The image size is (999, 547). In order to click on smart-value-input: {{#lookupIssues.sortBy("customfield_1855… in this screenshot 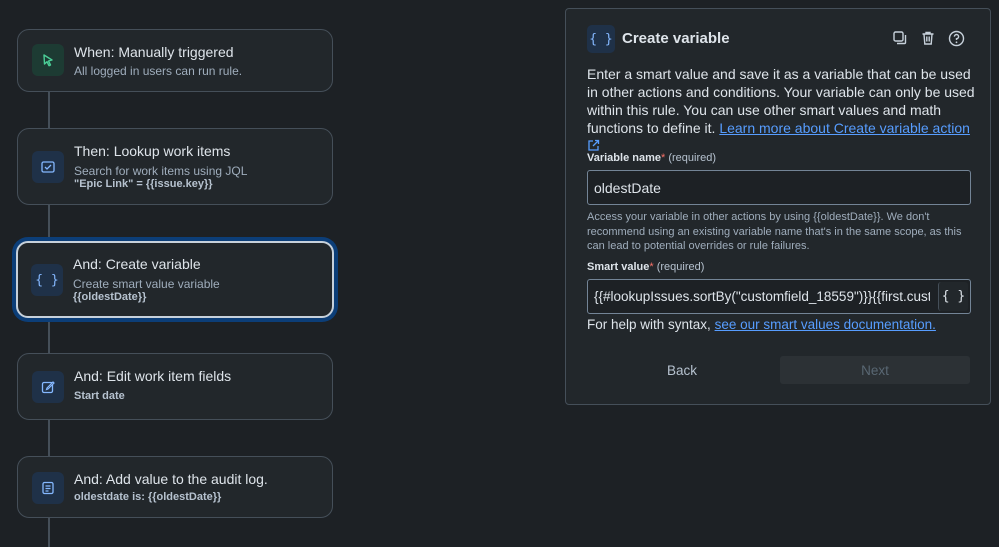, I will do `click(779, 296)`.